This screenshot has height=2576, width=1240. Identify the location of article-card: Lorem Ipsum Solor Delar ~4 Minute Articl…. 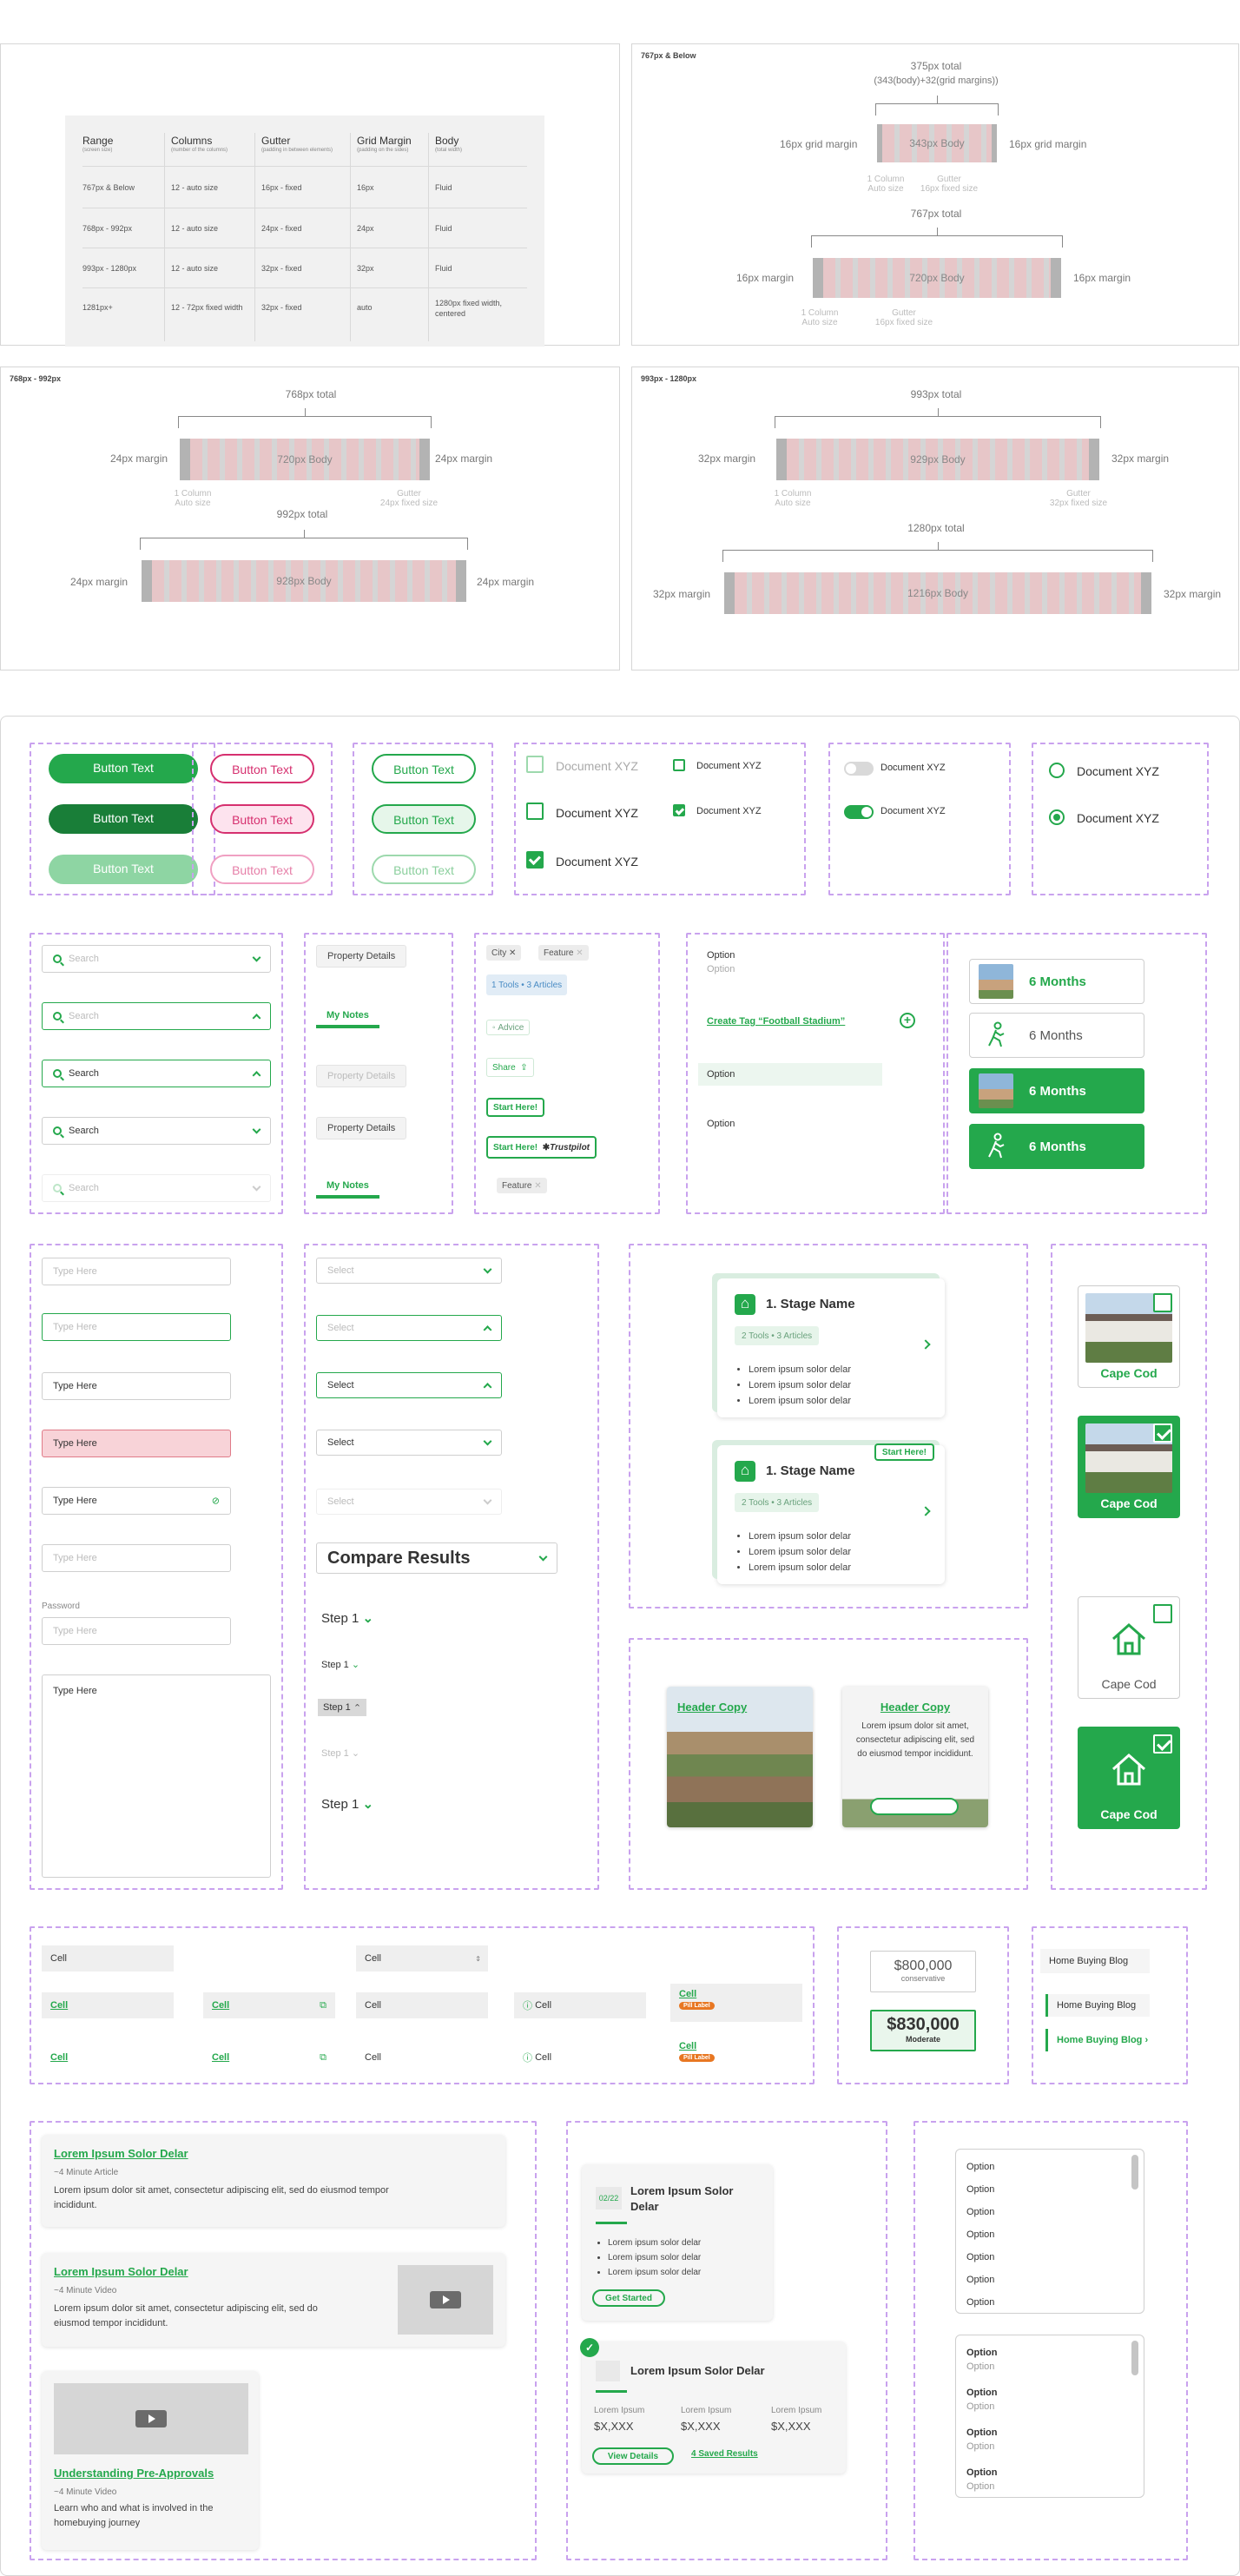
(273, 2181).